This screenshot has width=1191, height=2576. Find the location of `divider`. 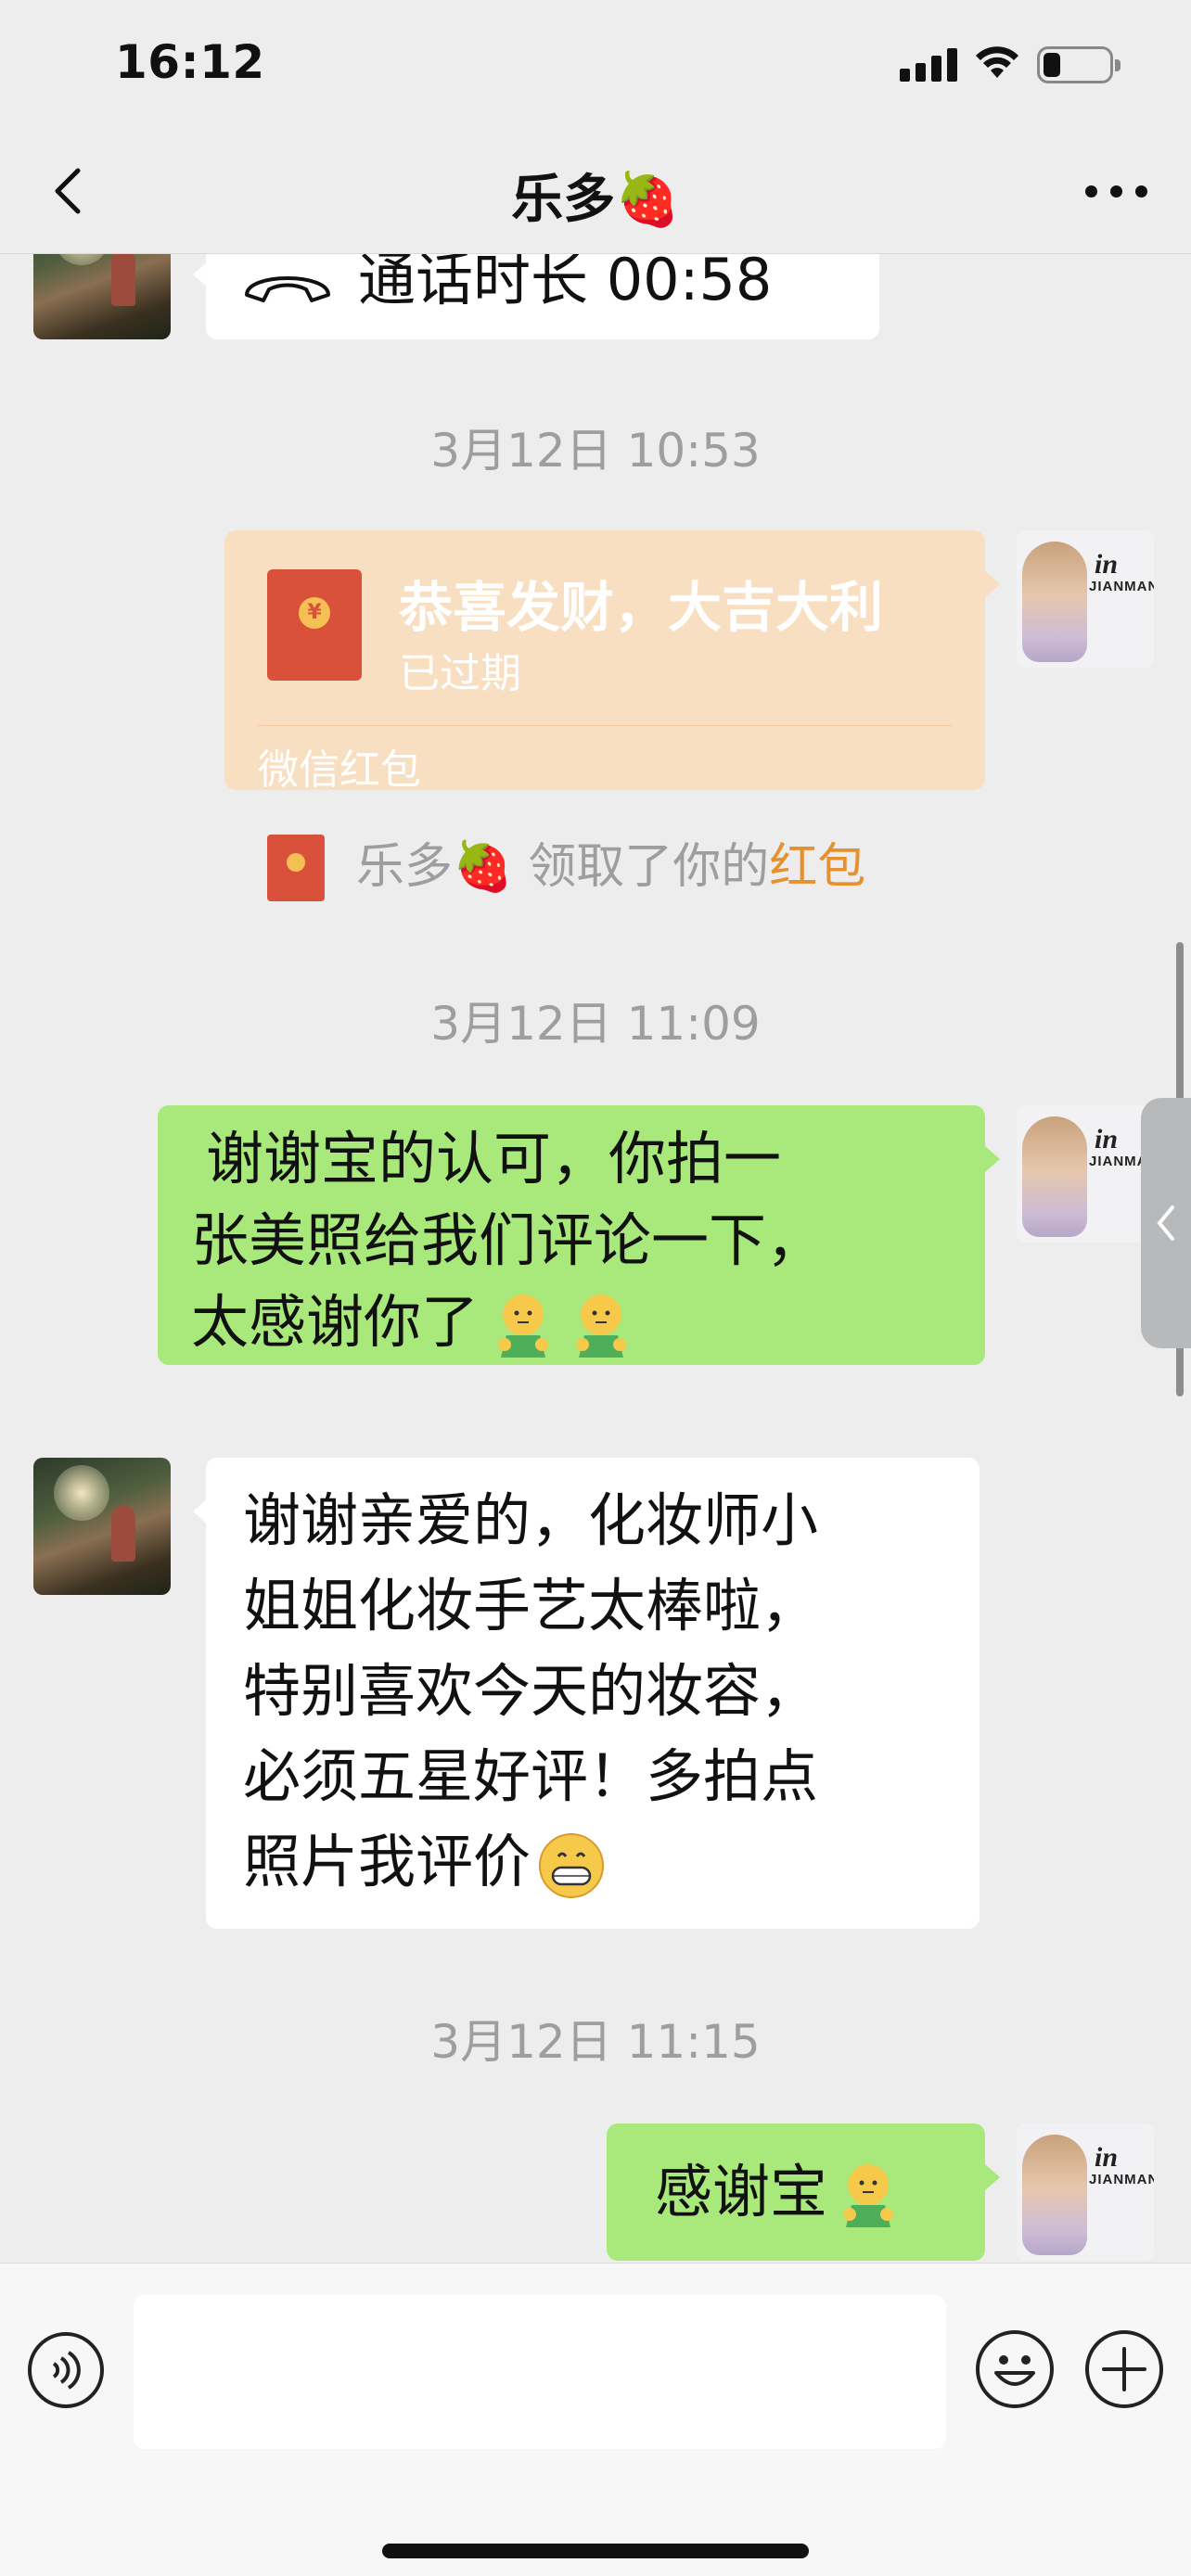

divider is located at coordinates (605, 726).